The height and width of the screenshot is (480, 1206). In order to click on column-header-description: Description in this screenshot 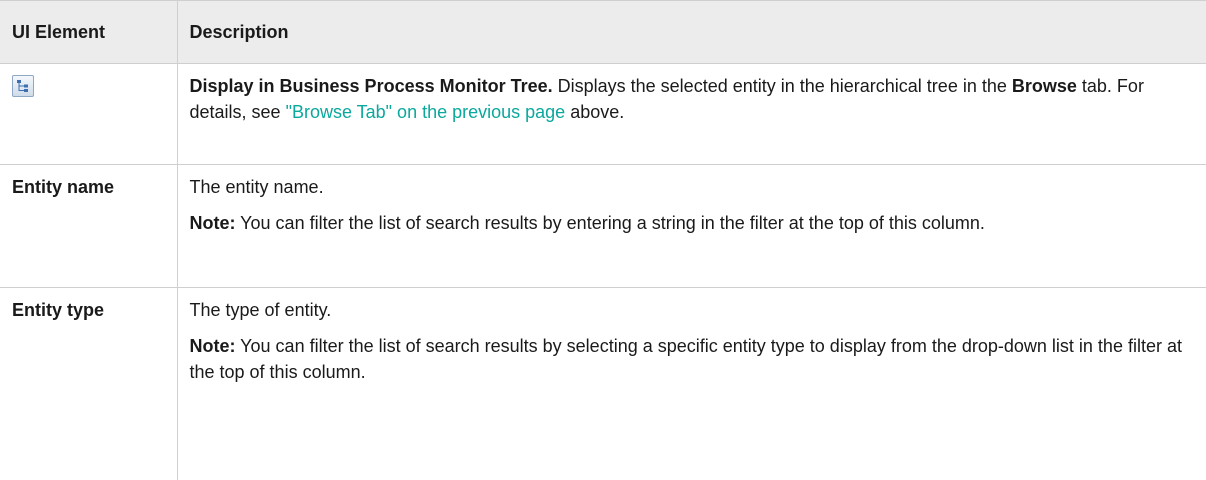, I will do `click(691, 32)`.